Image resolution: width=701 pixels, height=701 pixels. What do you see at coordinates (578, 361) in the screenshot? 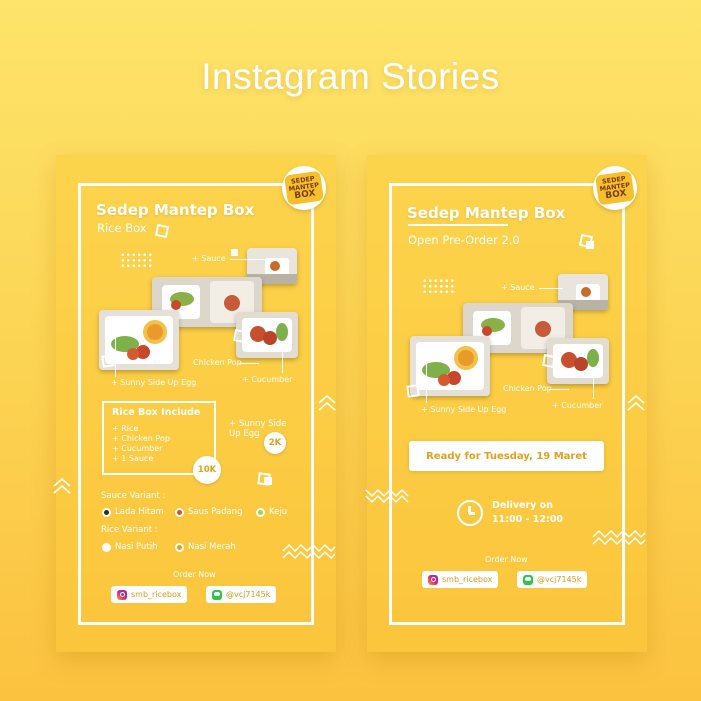
I see `chicken-pop-photo` at bounding box center [578, 361].